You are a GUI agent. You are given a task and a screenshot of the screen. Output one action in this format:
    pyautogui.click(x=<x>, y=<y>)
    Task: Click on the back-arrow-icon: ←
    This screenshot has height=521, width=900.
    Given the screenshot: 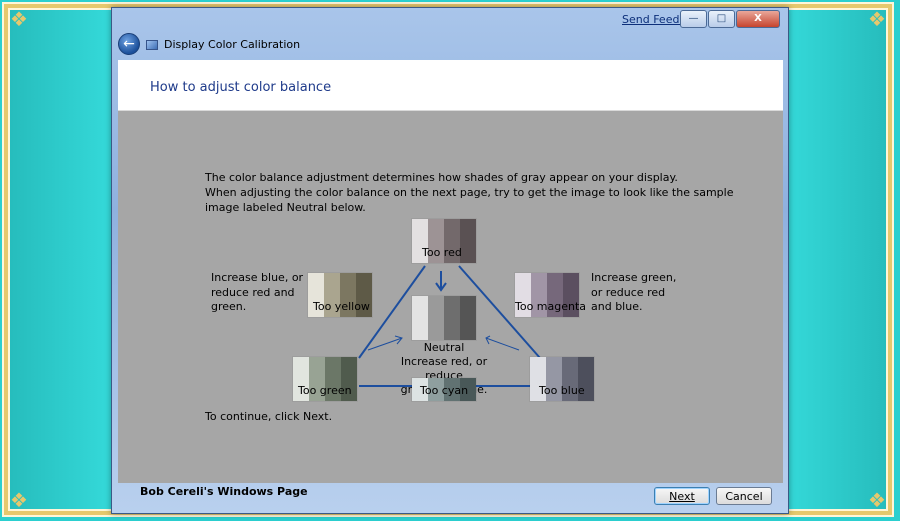 What is the action you would take?
    pyautogui.click(x=129, y=44)
    